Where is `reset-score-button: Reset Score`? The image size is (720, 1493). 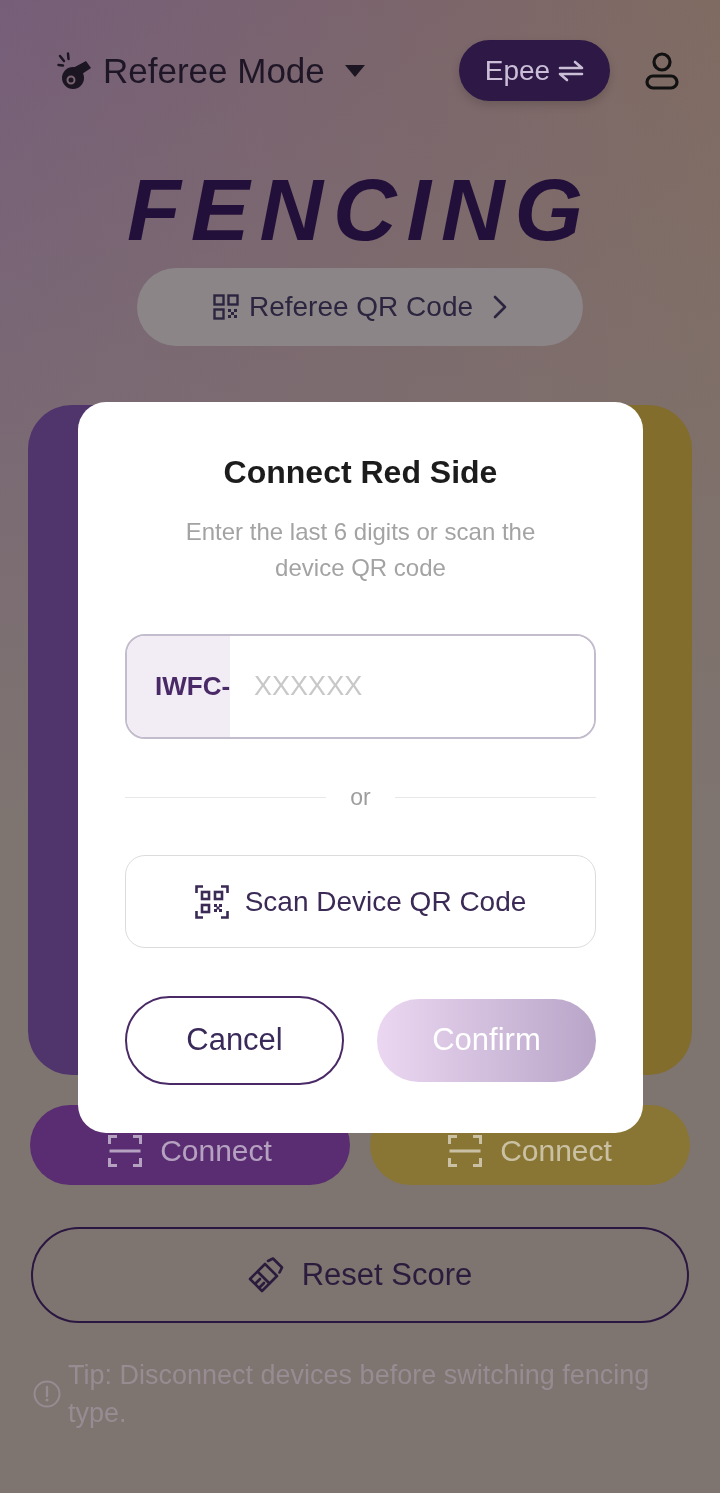
reset-score-button: Reset Score is located at coordinates (360, 1275).